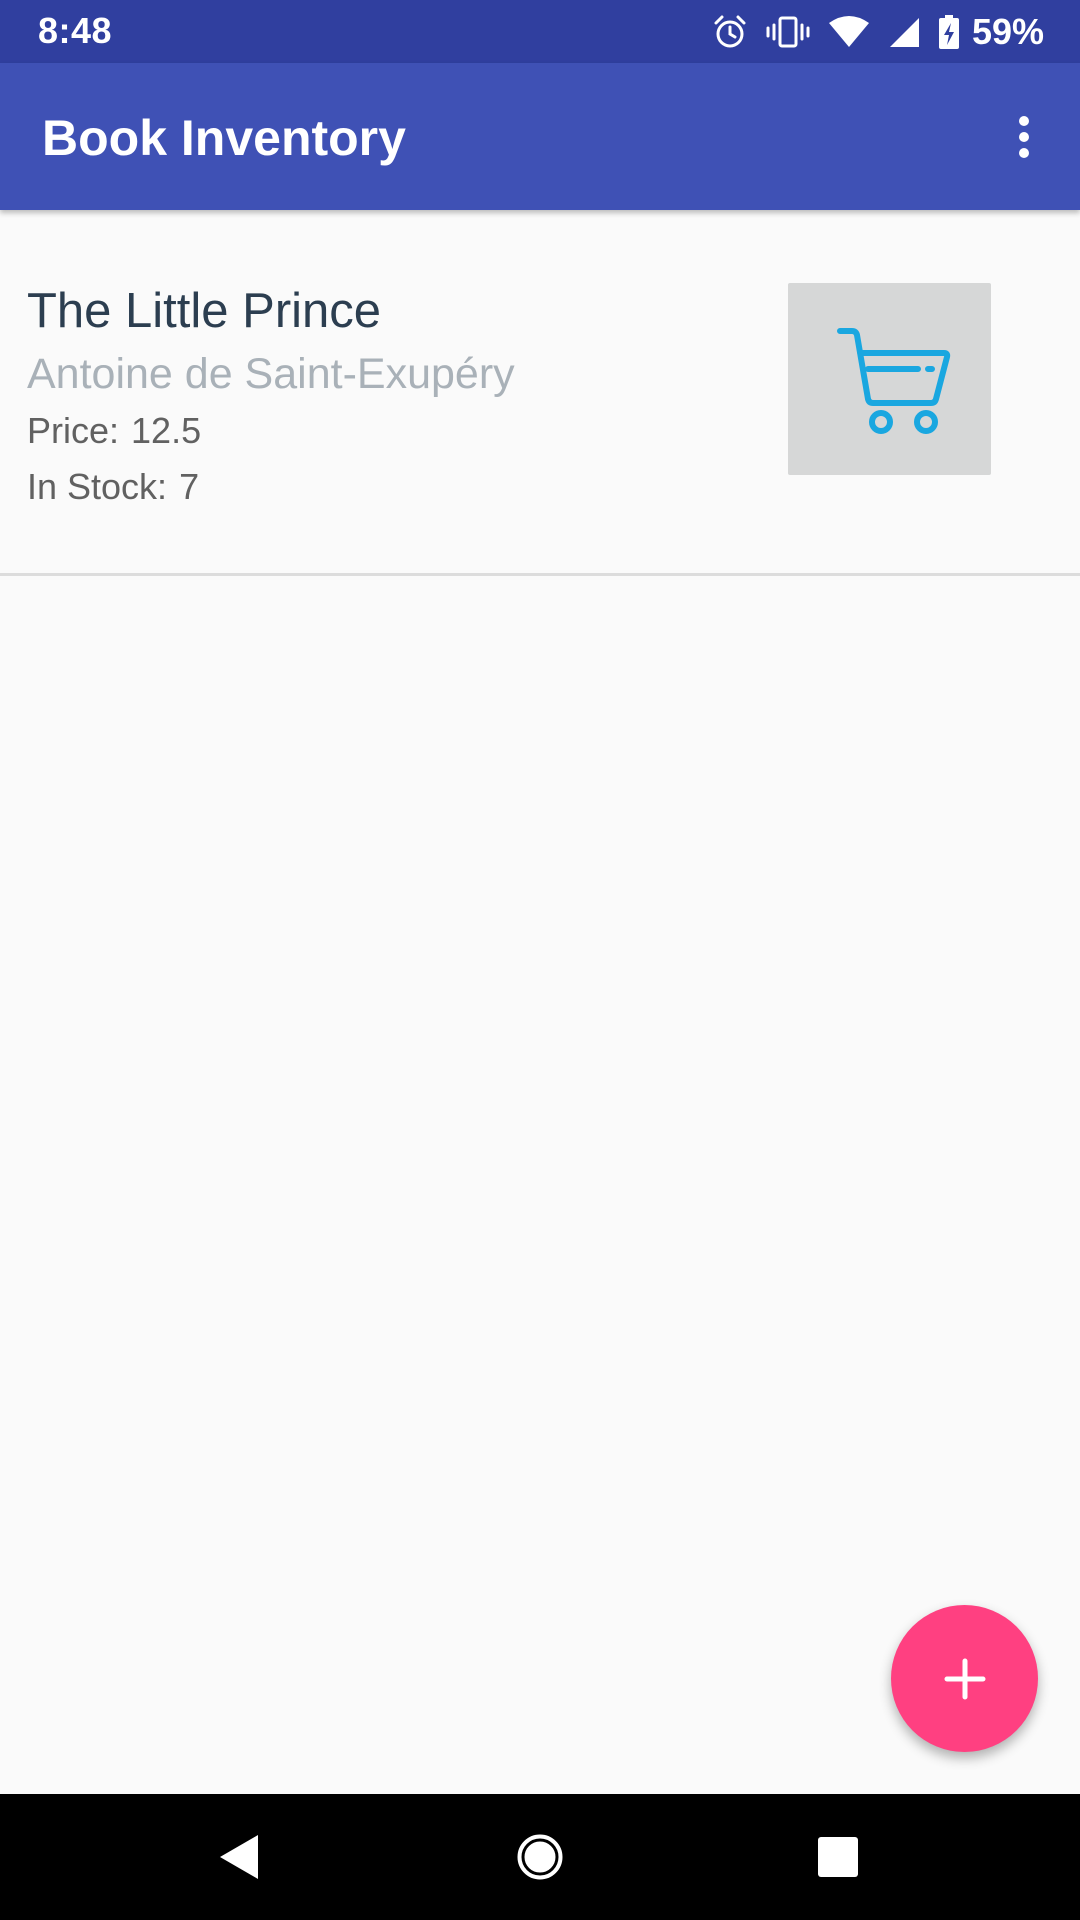 Image resolution: width=1080 pixels, height=1920 pixels. I want to click on book-stock-row: In Stock: 7, so click(119, 487).